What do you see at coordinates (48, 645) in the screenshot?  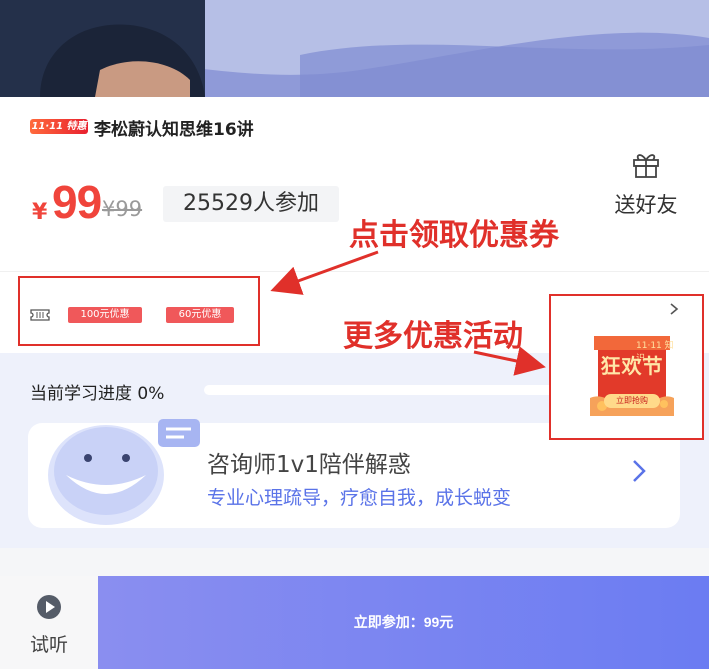 I see `trial-label: 试听` at bounding box center [48, 645].